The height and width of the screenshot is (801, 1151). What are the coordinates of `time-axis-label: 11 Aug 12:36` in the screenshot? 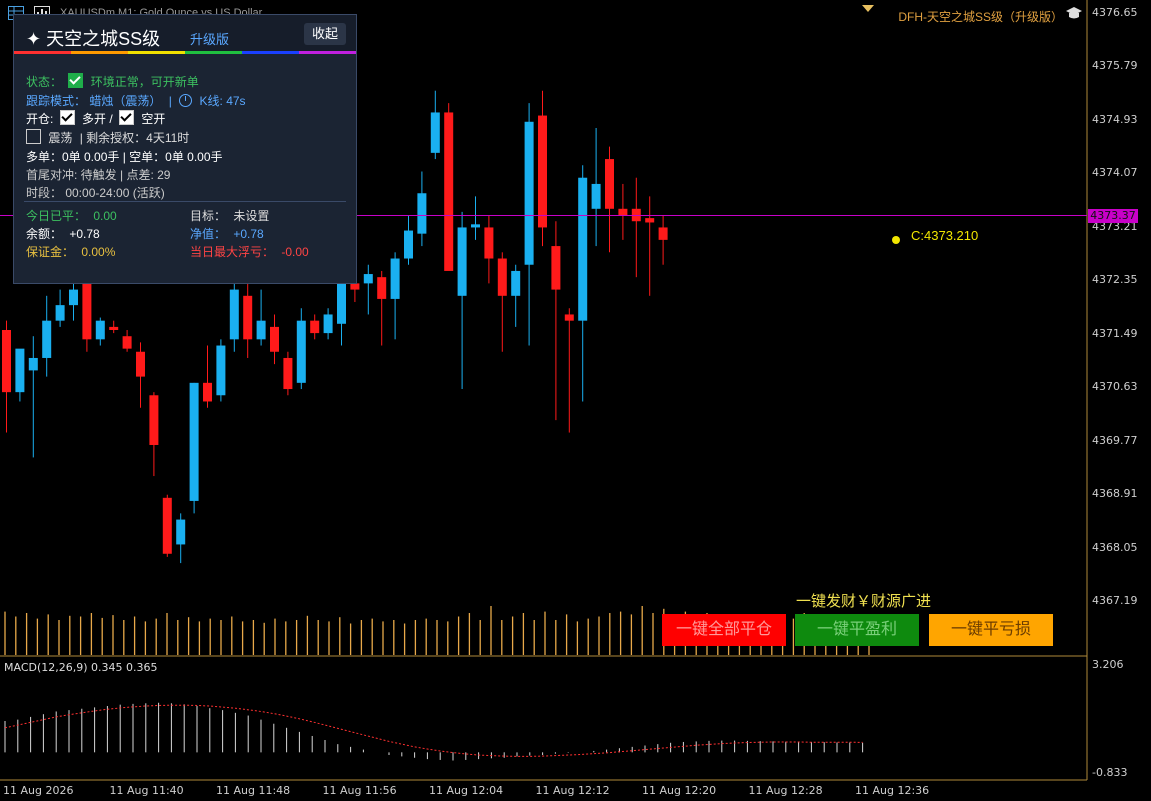 It's located at (892, 790).